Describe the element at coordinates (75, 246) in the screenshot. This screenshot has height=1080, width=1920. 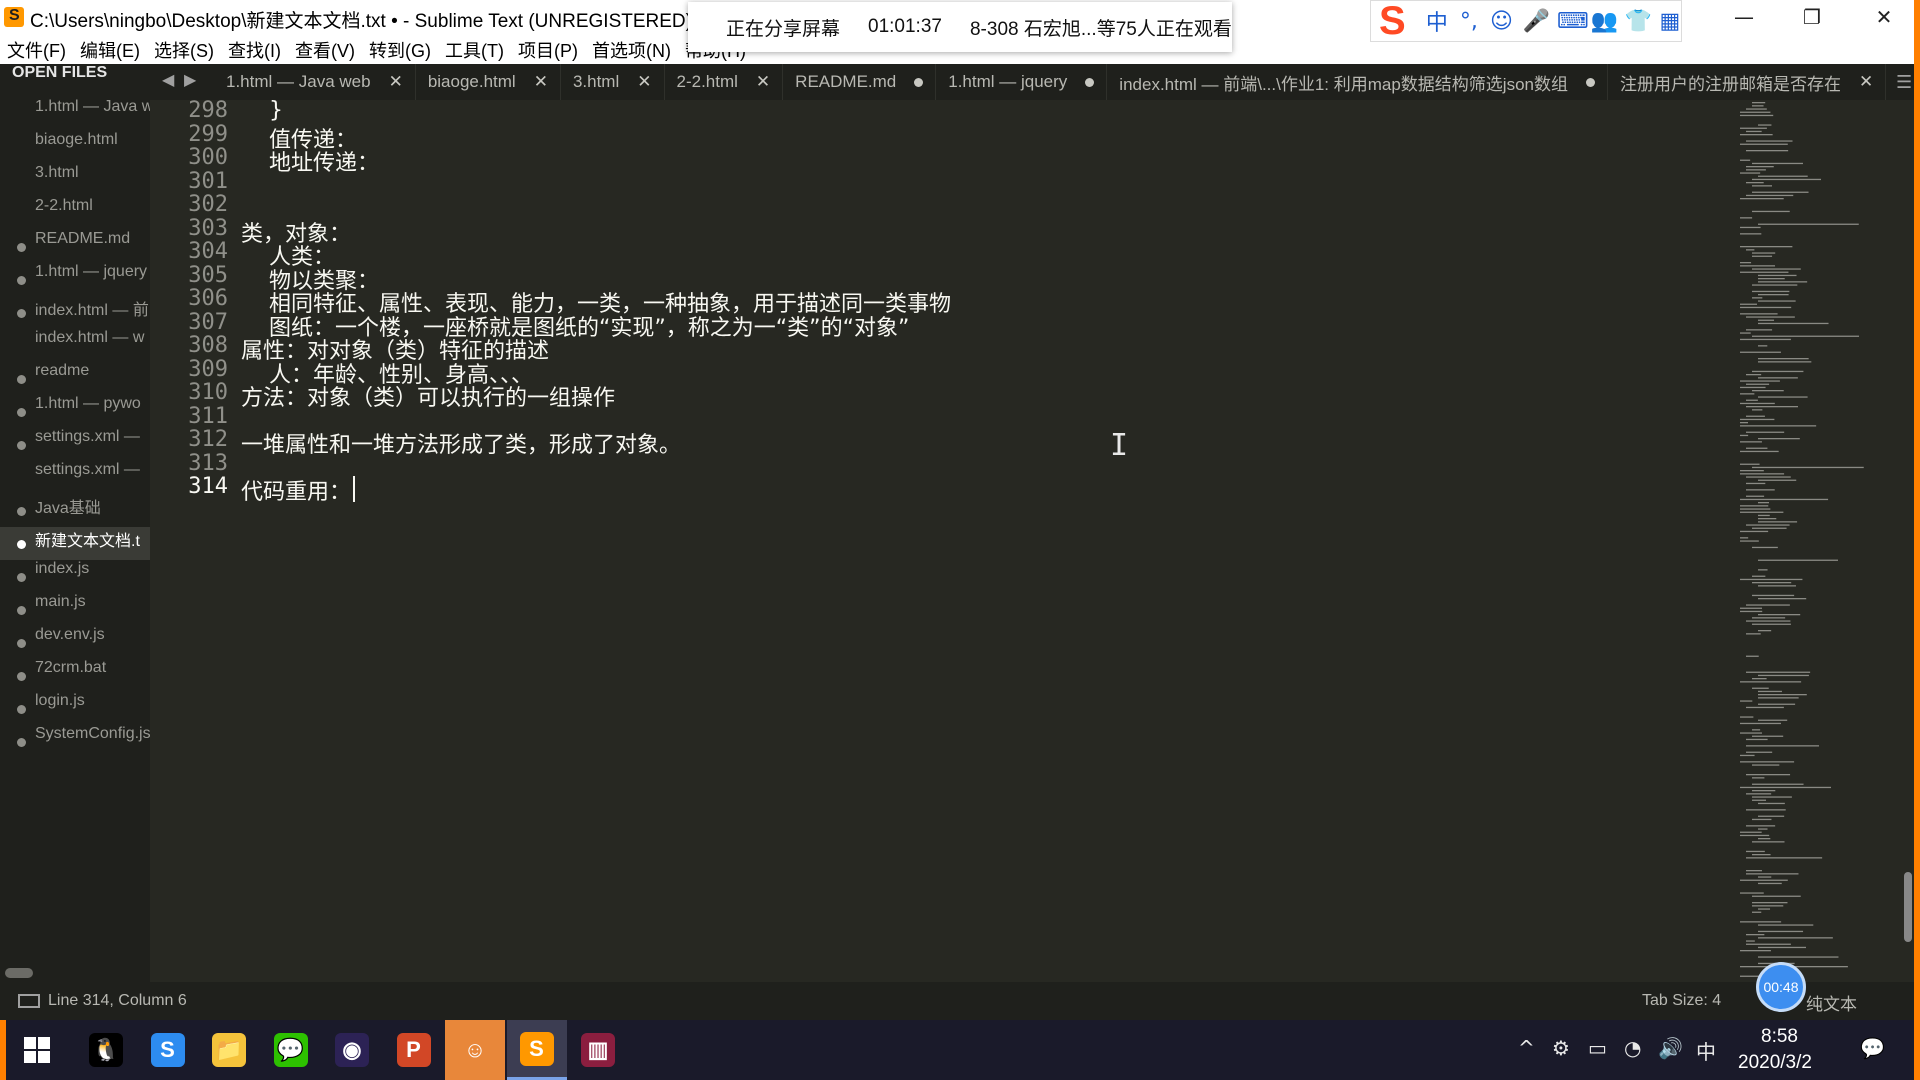
I see `sidebar-file-item: README.md` at that location.